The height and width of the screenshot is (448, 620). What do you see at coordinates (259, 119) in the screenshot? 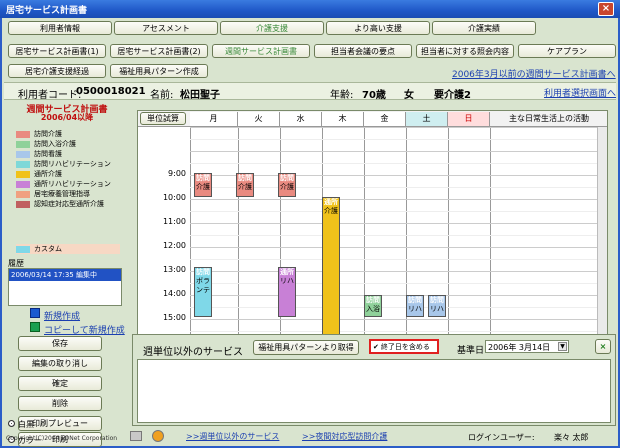
I see `day-header: 火` at bounding box center [259, 119].